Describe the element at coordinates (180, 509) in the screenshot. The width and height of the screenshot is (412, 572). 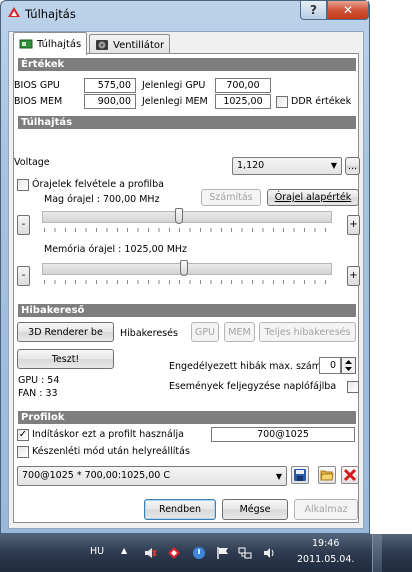
I see `ok-button: Rendben` at that location.